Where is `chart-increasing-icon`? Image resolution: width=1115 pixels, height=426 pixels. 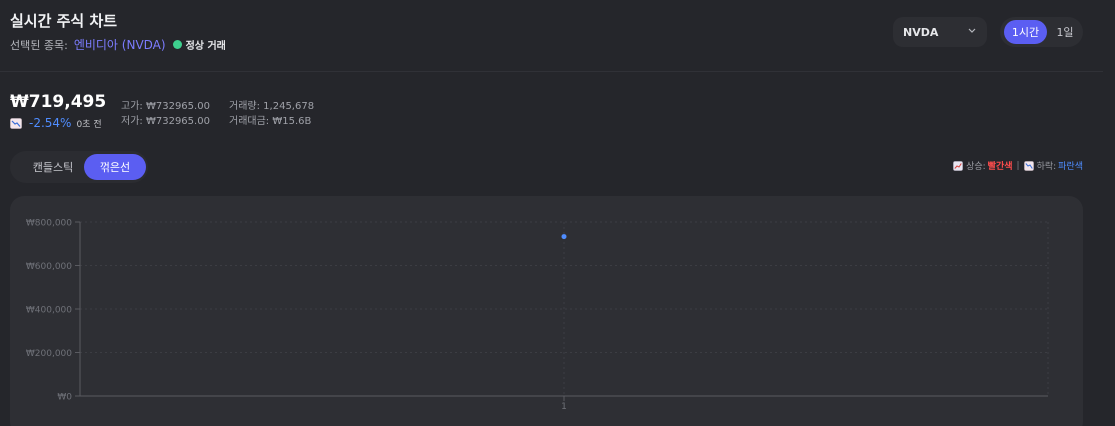 chart-increasing-icon is located at coordinates (958, 165).